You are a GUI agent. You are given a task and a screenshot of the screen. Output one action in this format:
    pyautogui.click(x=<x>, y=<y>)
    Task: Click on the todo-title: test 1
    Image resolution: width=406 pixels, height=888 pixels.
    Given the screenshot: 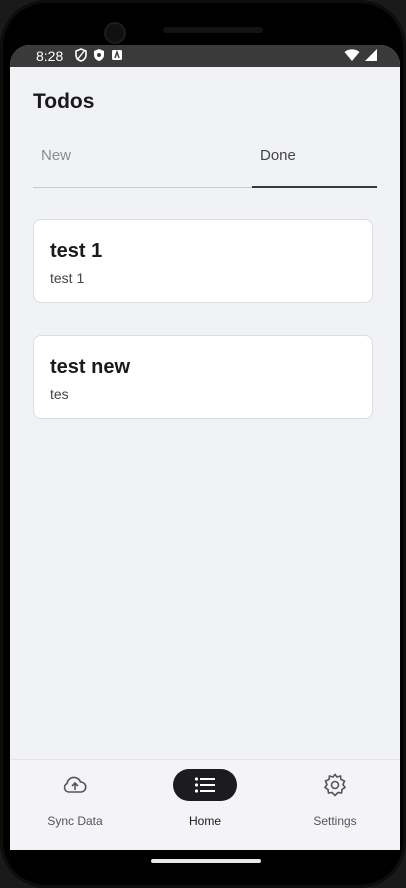 What is the action you would take?
    pyautogui.click(x=76, y=251)
    